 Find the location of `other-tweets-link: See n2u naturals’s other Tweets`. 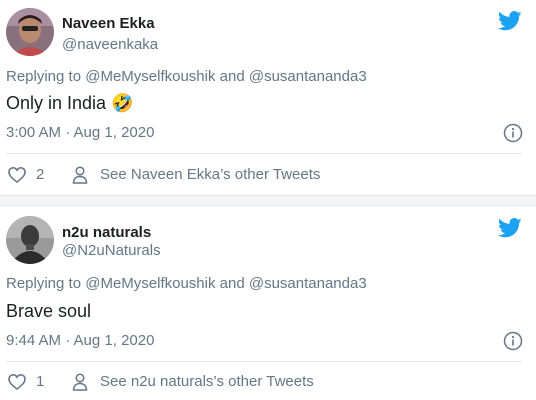

other-tweets-link: See n2u naturals’s other Tweets is located at coordinates (207, 381).